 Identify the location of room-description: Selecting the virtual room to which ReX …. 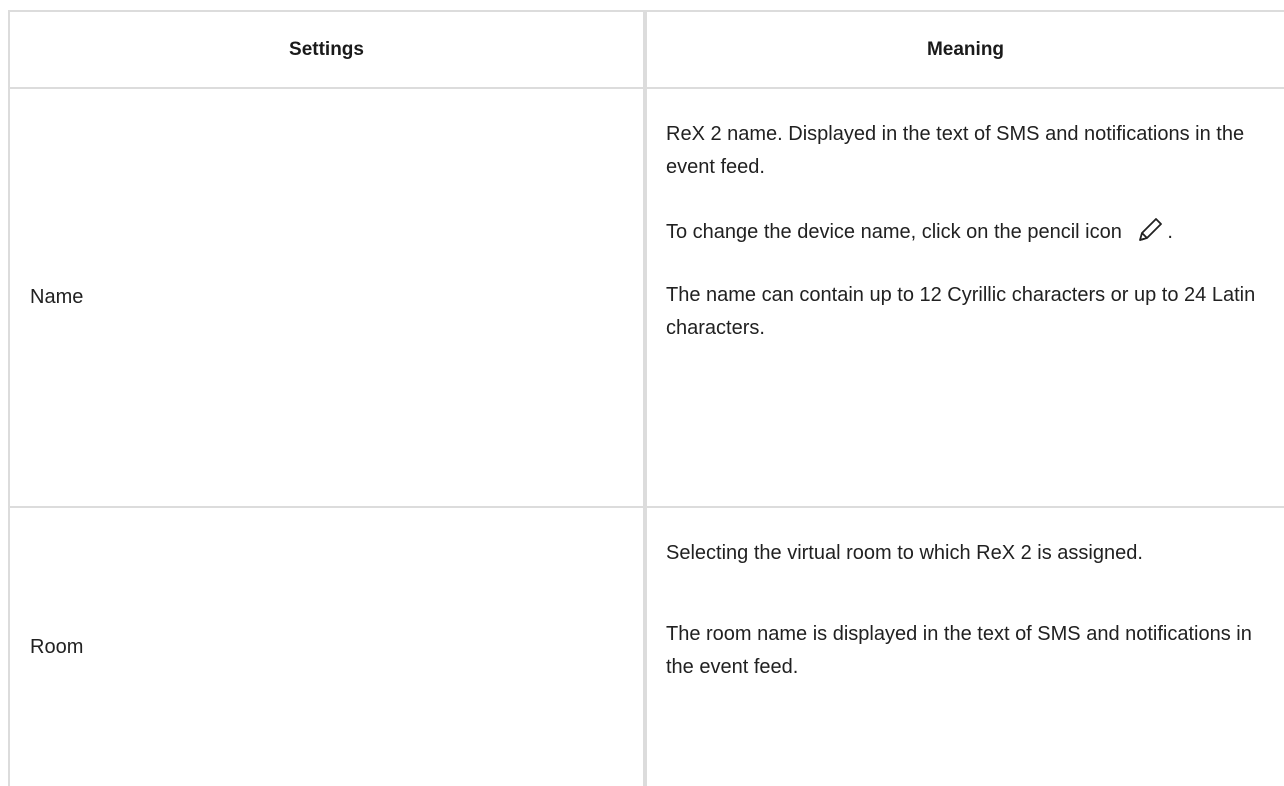
(904, 553).